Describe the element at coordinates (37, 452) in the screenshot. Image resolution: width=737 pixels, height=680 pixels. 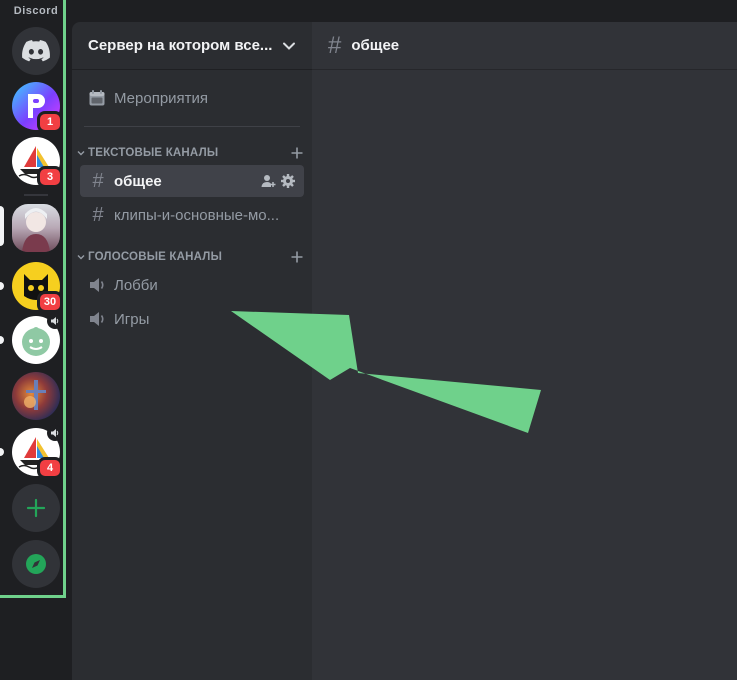
I see `guild-icon-sailboat-2: 4` at that location.